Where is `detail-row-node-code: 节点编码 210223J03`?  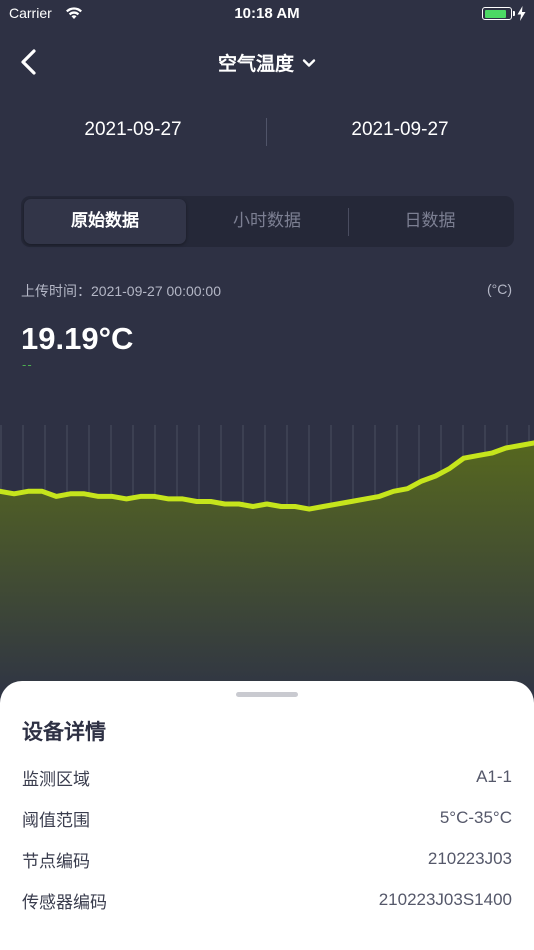 detail-row-node-code: 节点编码 210223J03 is located at coordinates (267, 859).